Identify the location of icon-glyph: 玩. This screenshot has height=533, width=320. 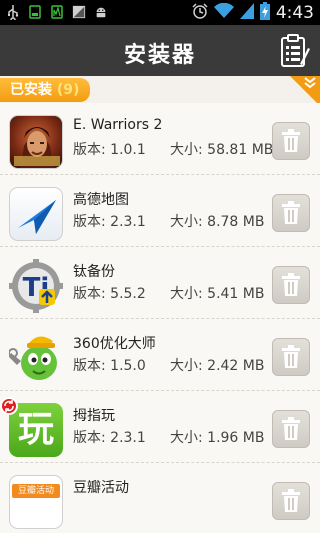
(35, 429).